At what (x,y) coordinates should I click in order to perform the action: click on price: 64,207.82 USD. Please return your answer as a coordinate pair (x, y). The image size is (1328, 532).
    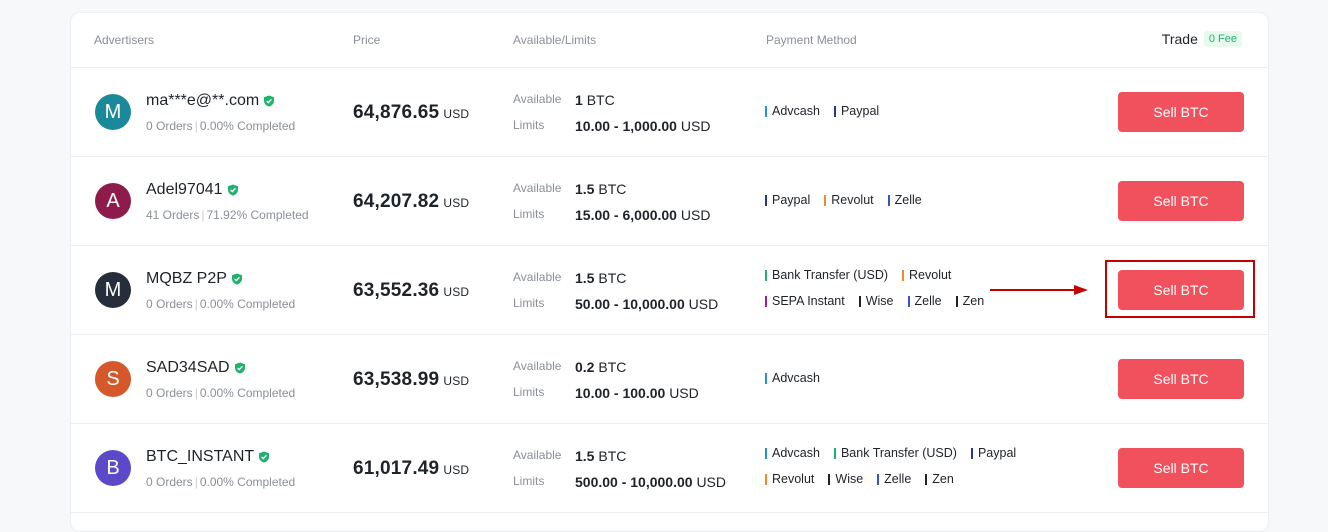
    Looking at the image, I should click on (411, 202).